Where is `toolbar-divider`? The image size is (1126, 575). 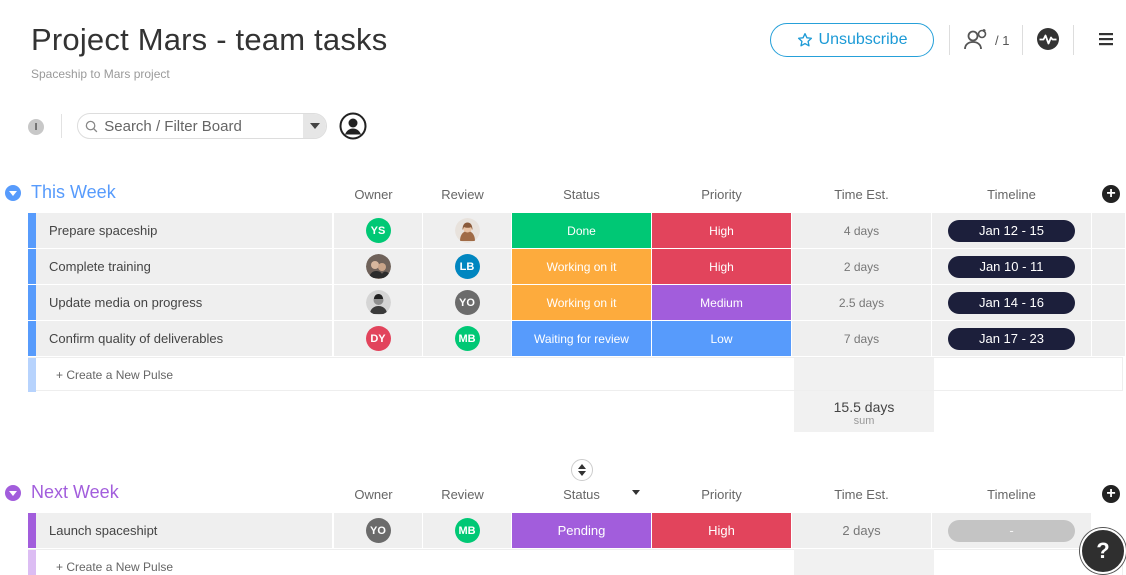
toolbar-divider is located at coordinates (61, 126).